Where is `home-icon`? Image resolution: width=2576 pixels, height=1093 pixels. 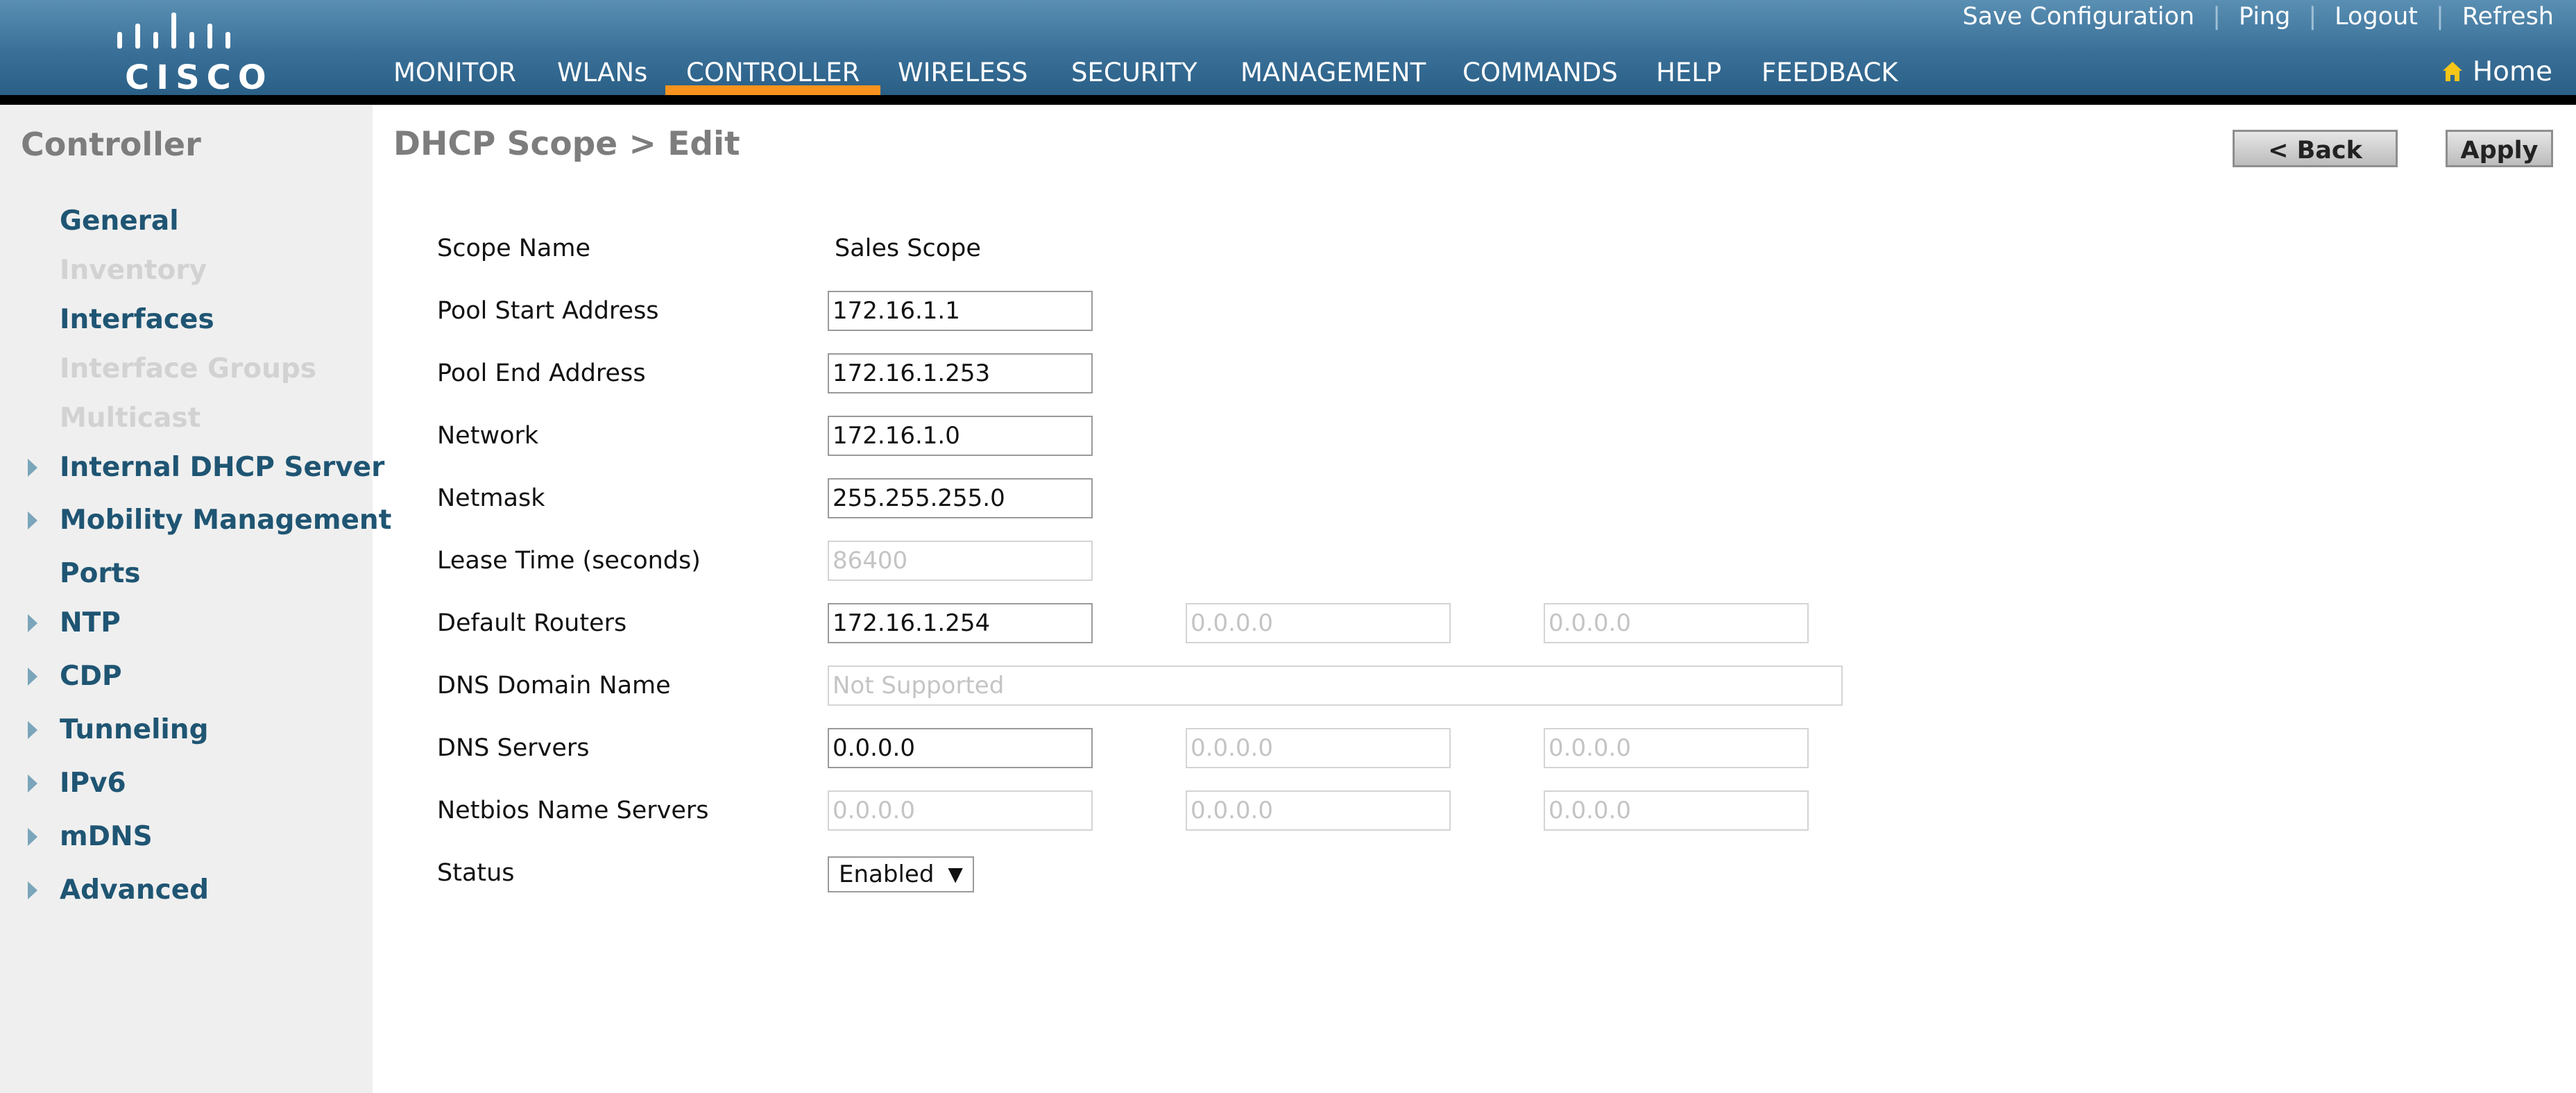 home-icon is located at coordinates (2452, 71).